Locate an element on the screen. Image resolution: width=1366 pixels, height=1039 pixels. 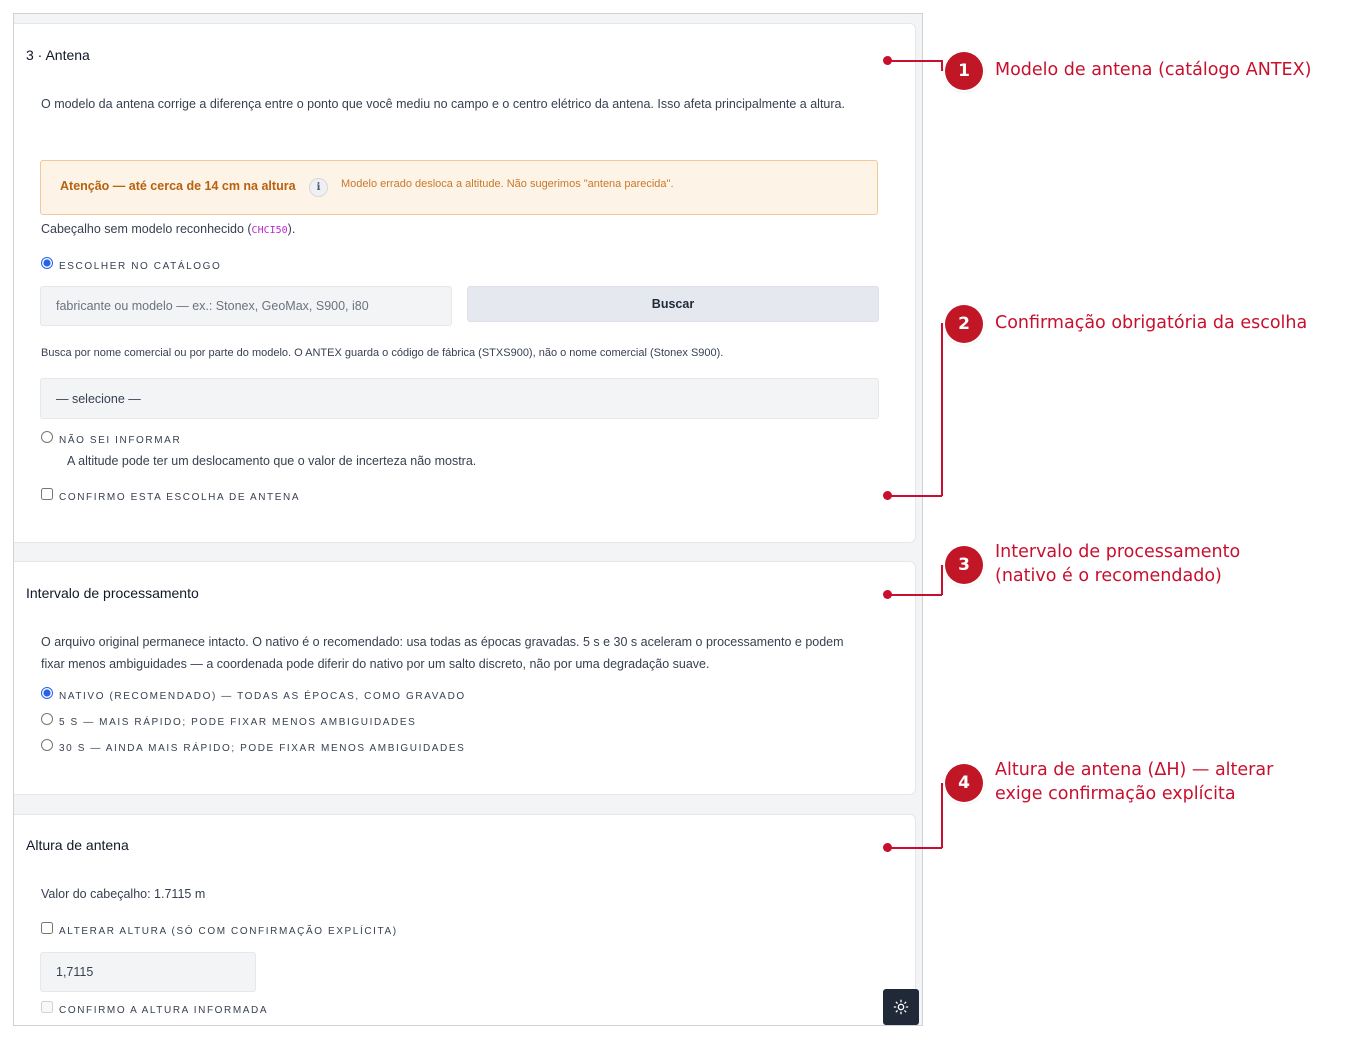
annotation-1-text: Modelo de antena (catálogo ANTEX) is located at coordinates (1153, 70).